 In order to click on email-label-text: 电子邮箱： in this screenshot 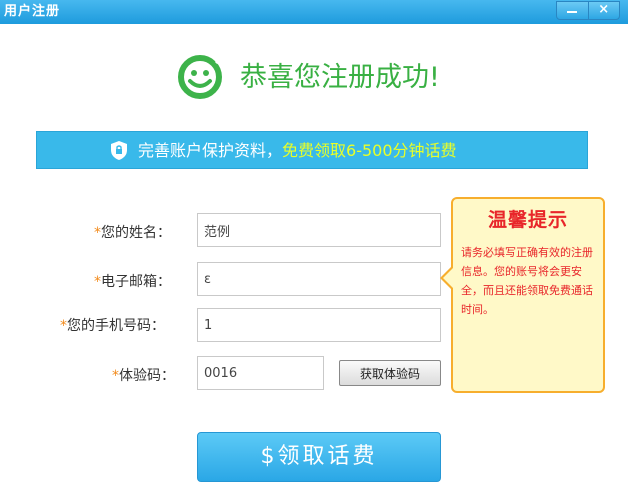, I will do `click(136, 282)`.